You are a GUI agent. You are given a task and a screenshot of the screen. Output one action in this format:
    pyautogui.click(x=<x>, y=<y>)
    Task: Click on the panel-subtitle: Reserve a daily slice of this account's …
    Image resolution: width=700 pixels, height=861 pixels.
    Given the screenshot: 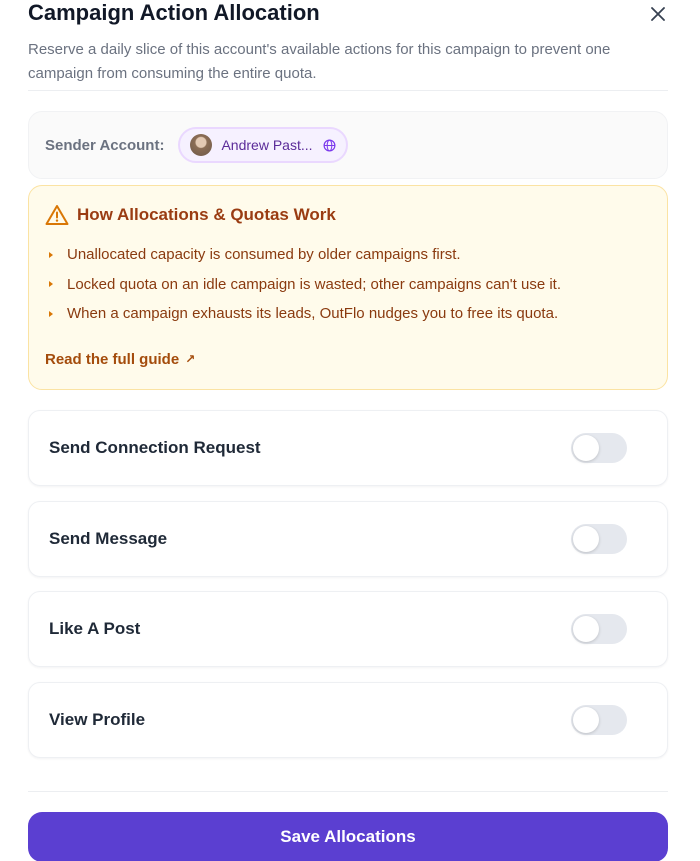 What is the action you would take?
    pyautogui.click(x=319, y=61)
    